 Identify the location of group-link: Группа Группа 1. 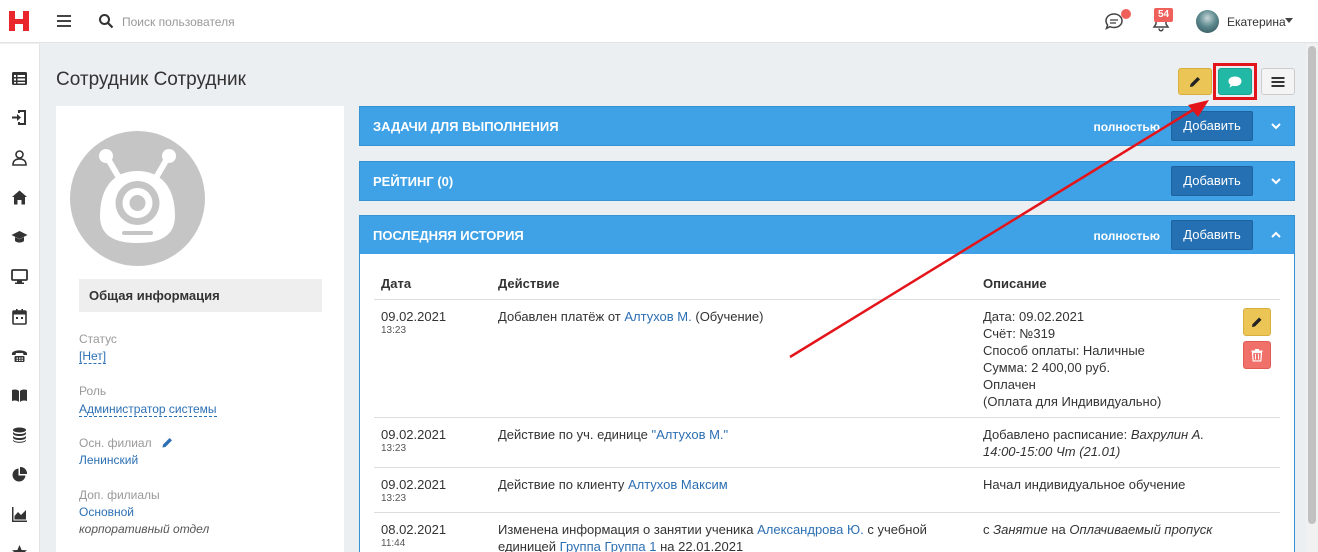
(608, 545).